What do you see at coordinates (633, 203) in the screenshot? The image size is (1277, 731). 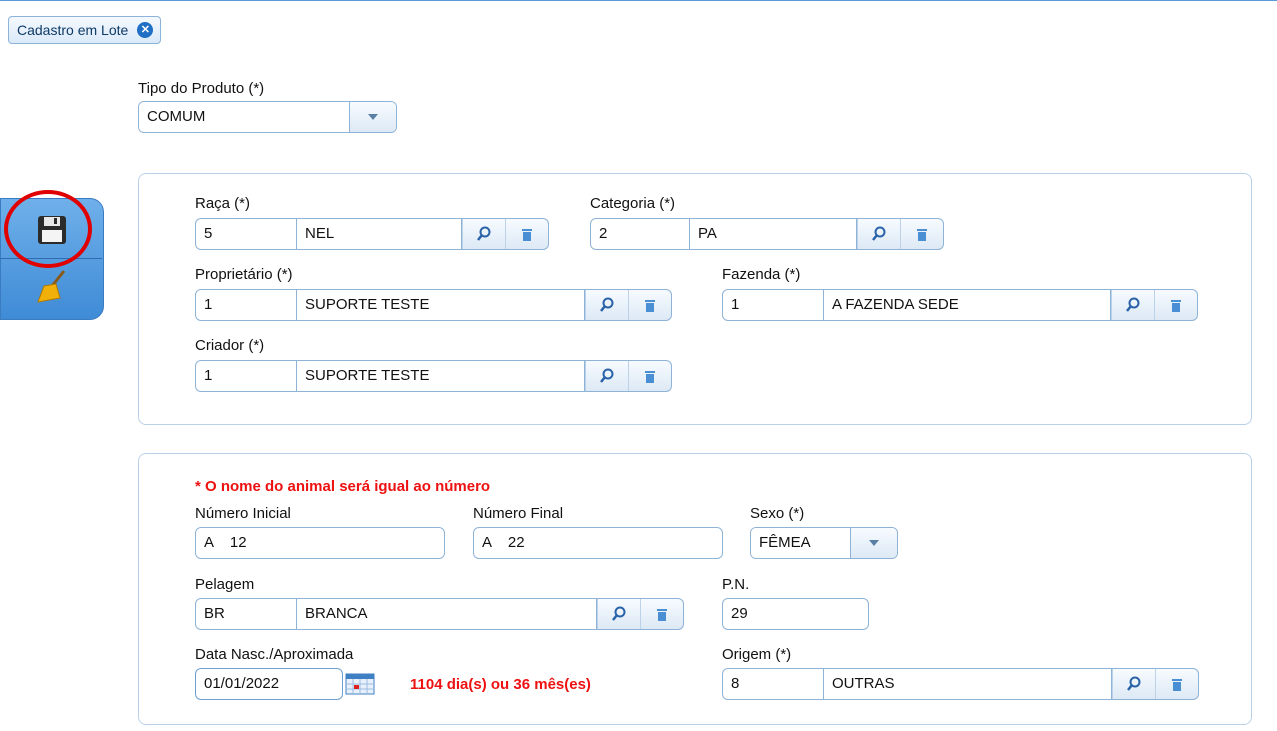 I see `categoria-label: Categoria (*)` at bounding box center [633, 203].